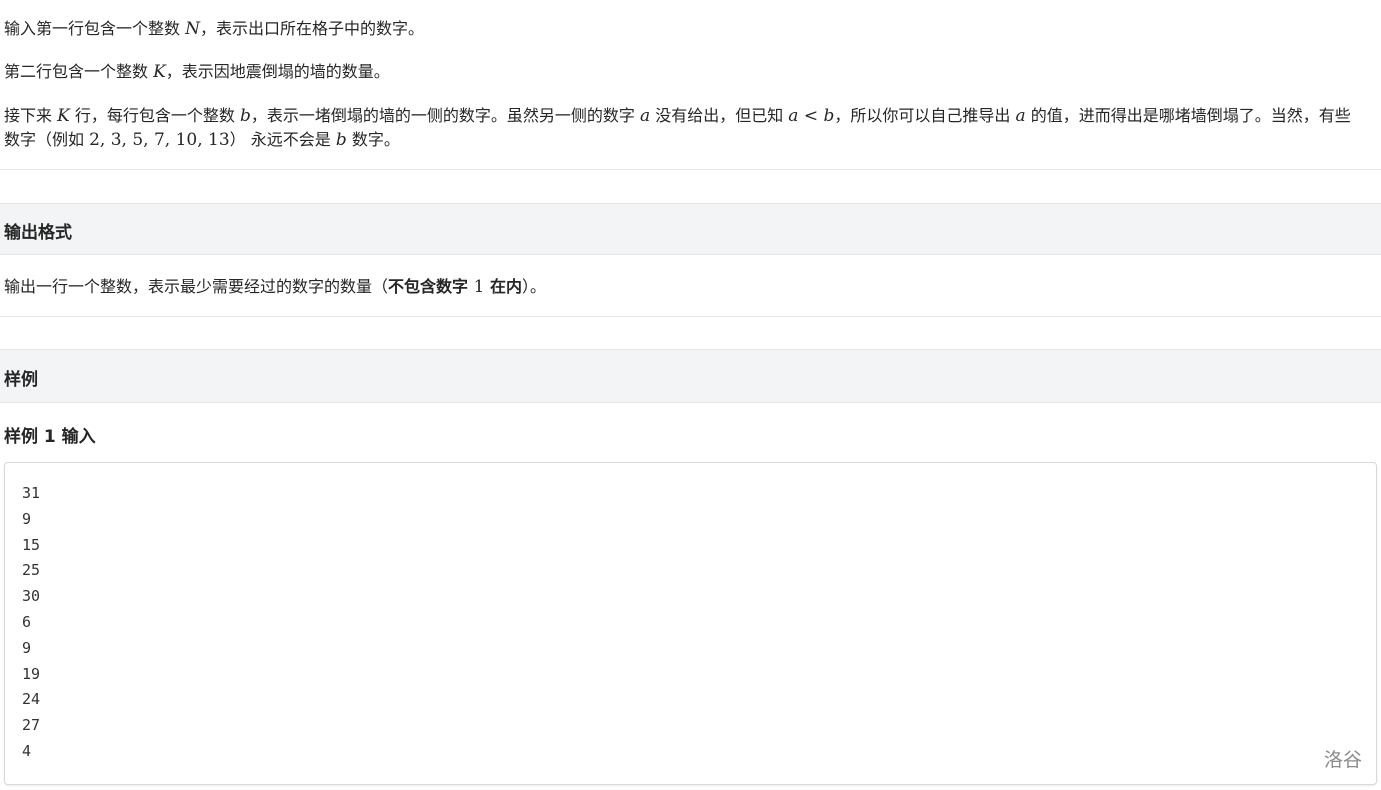 The width and height of the screenshot is (1381, 790). What do you see at coordinates (245, 116) in the screenshot?
I see `var-b: b` at bounding box center [245, 116].